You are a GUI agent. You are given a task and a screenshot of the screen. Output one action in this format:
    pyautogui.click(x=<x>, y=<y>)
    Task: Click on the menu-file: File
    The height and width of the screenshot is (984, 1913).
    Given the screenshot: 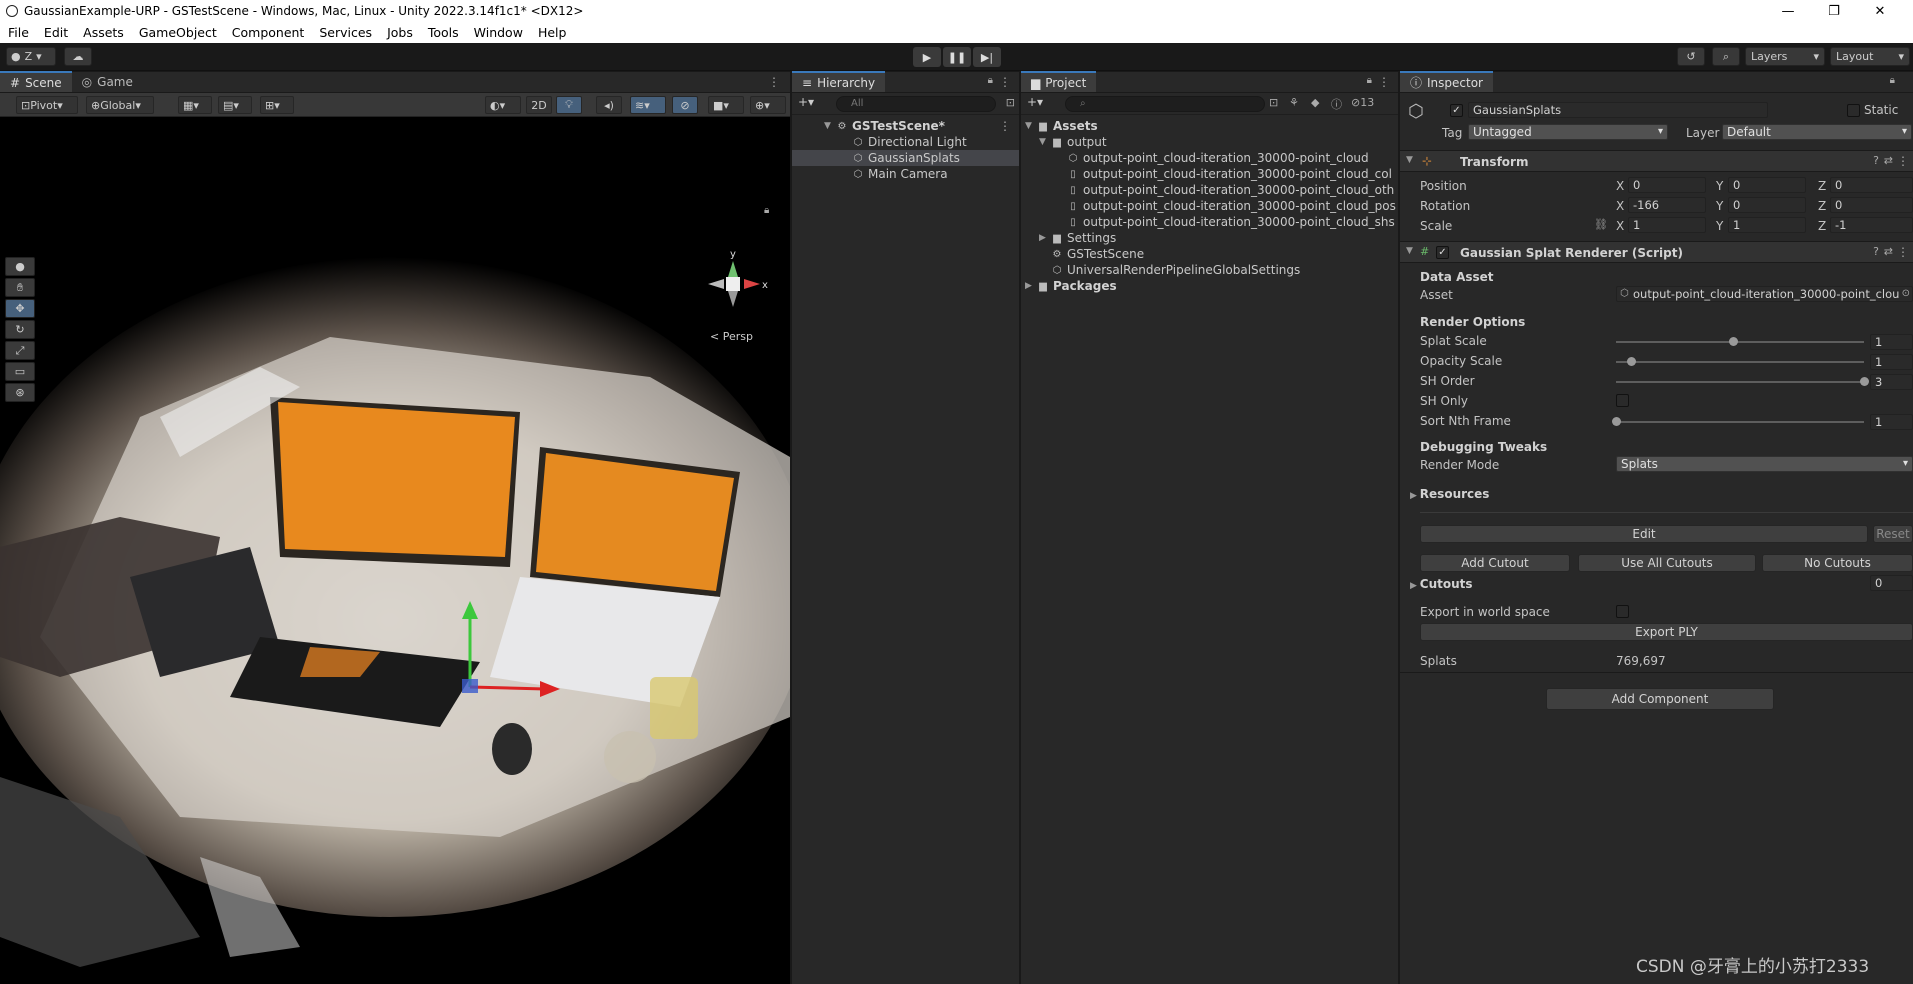 What is the action you would take?
    pyautogui.click(x=18, y=32)
    